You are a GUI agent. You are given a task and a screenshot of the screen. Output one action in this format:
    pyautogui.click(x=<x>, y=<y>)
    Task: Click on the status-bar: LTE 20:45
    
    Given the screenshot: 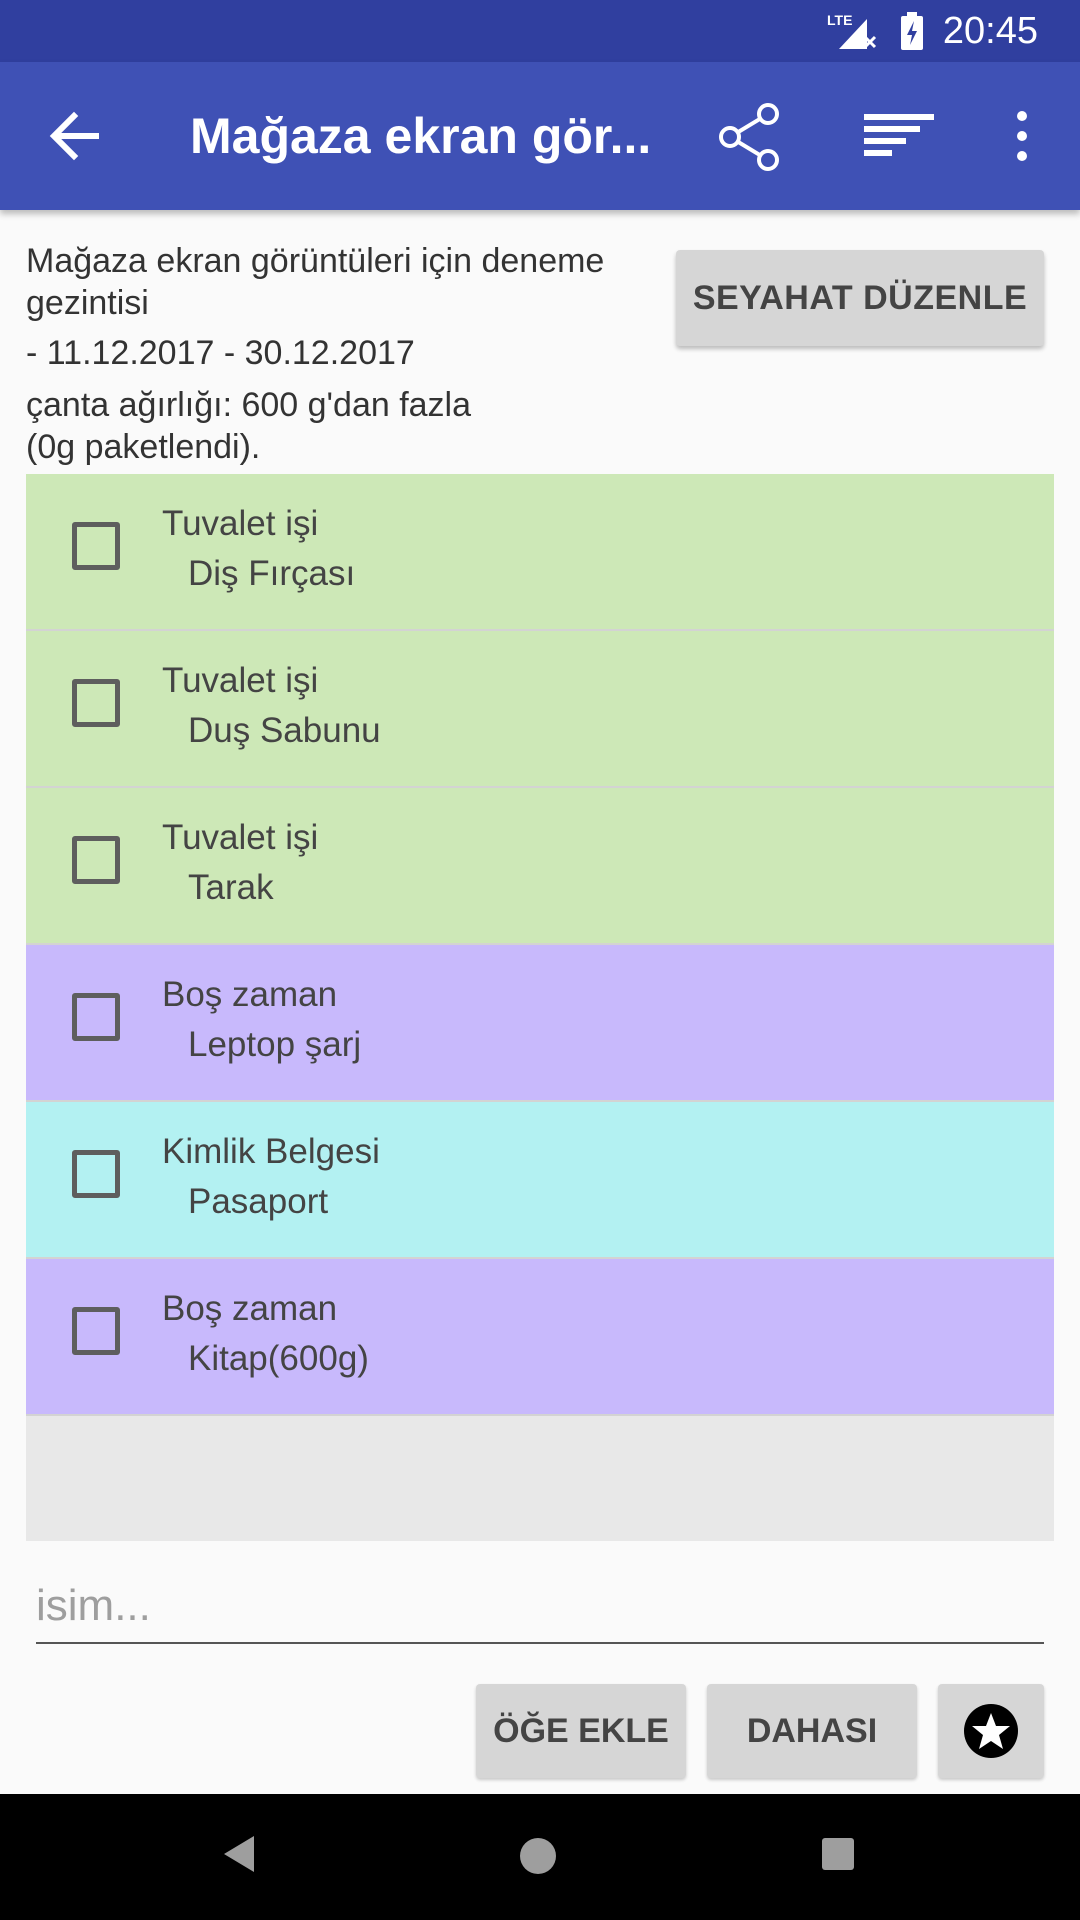 What is the action you would take?
    pyautogui.click(x=540, y=31)
    